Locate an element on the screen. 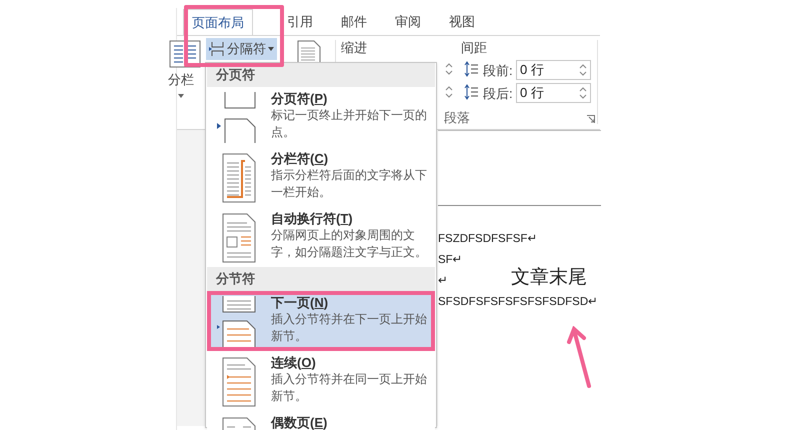 The width and height of the screenshot is (812, 430). menu-item-description: 插入分节符并在下一页上开始新节。 is located at coordinates (349, 328).